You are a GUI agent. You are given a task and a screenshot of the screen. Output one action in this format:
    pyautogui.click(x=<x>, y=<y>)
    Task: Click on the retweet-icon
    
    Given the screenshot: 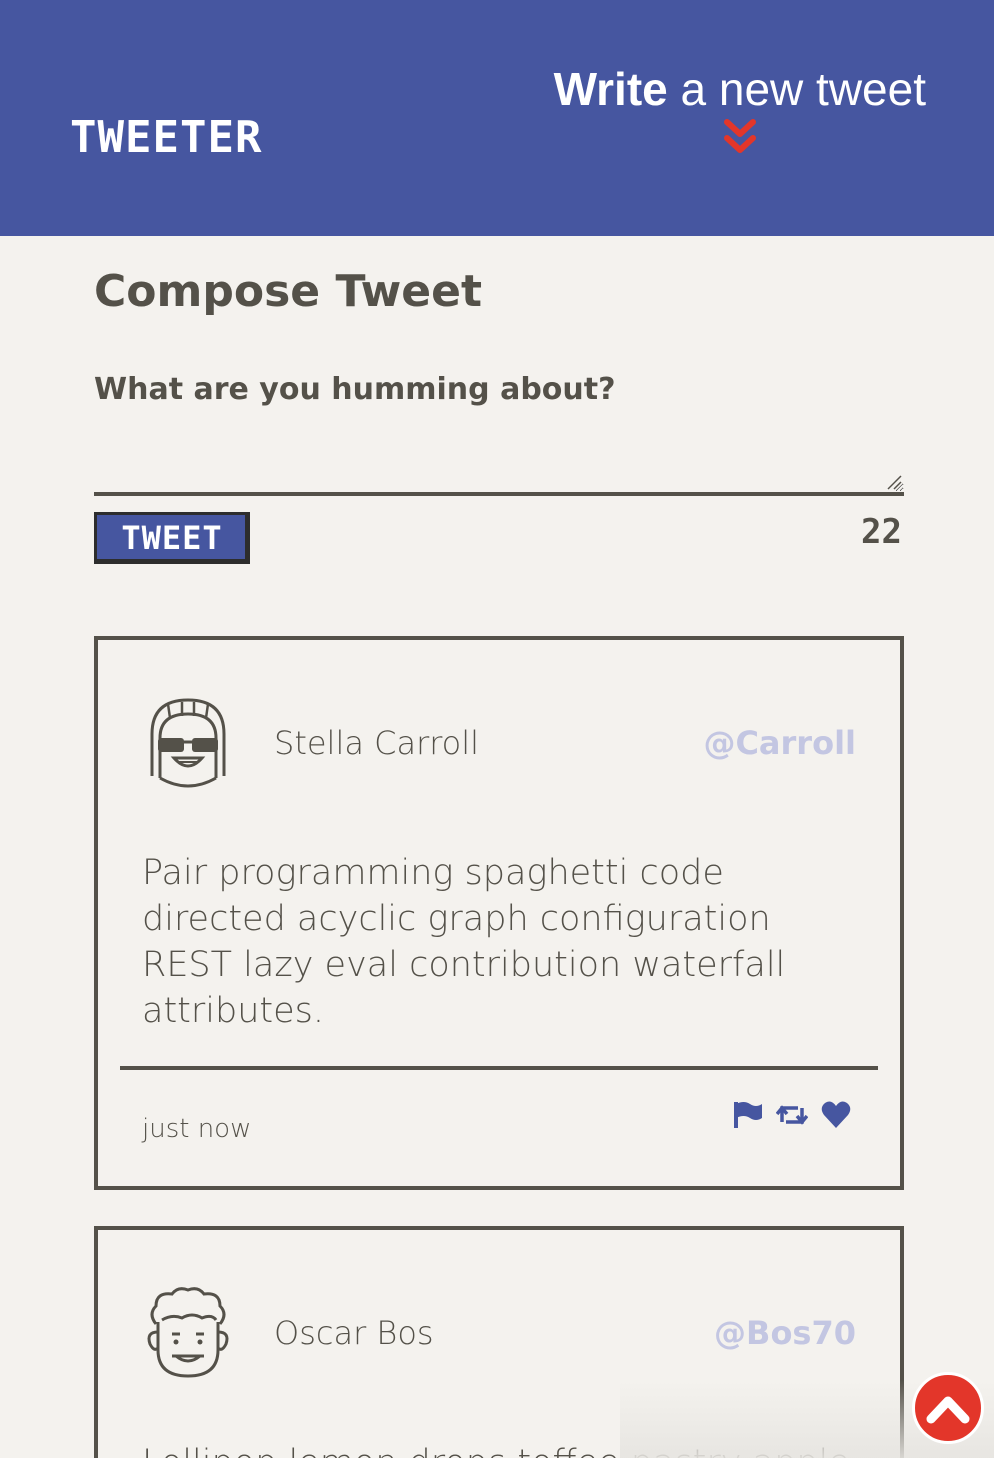 What is the action you would take?
    pyautogui.click(x=792, y=1115)
    